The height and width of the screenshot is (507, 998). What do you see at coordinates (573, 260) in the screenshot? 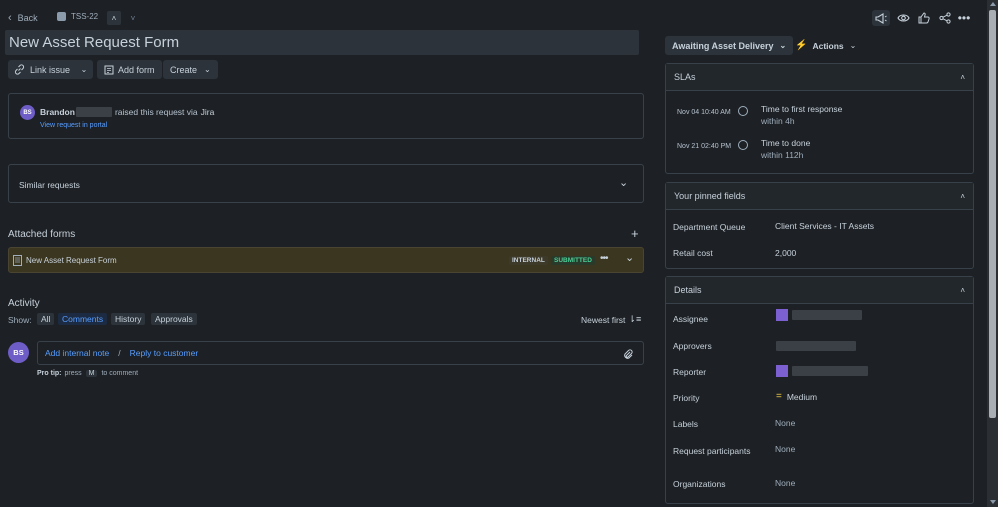
I see `submitted-badge: SUBMITTED` at bounding box center [573, 260].